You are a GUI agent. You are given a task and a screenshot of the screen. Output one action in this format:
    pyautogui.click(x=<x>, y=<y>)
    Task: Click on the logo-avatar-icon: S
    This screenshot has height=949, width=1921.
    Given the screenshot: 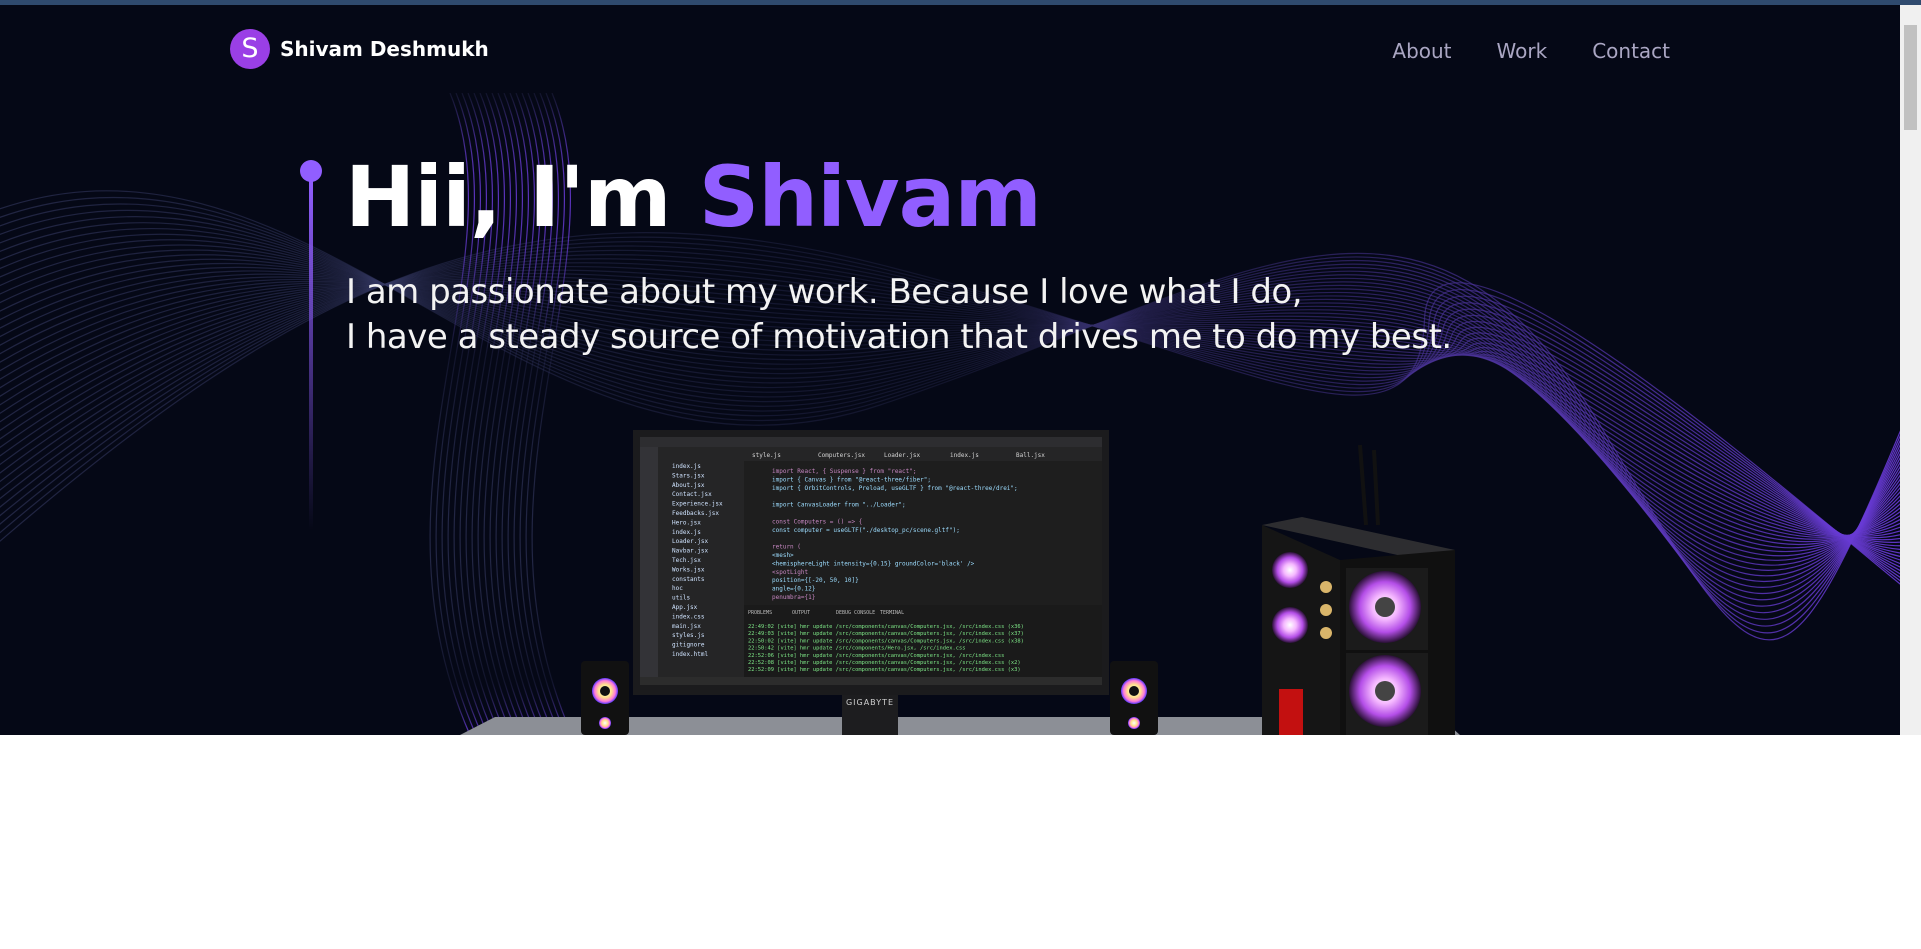 What is the action you would take?
    pyautogui.click(x=250, y=49)
    